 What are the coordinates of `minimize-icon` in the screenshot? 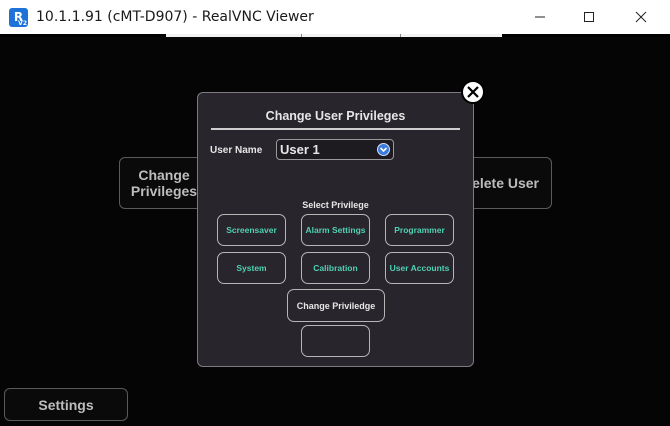 It's located at (540, 17).